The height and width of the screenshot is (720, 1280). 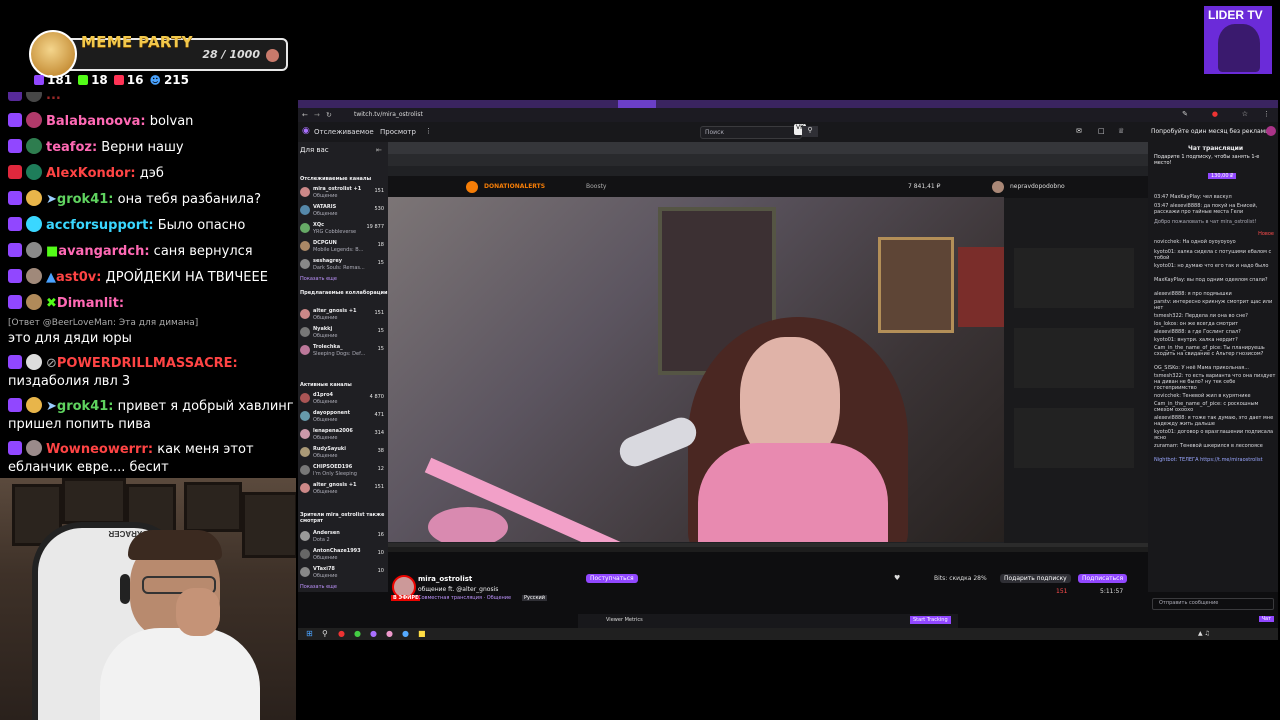 What do you see at coordinates (464, 598) in the screenshot?
I see `stream-category: Совместная трансляция · Общение` at bounding box center [464, 598].